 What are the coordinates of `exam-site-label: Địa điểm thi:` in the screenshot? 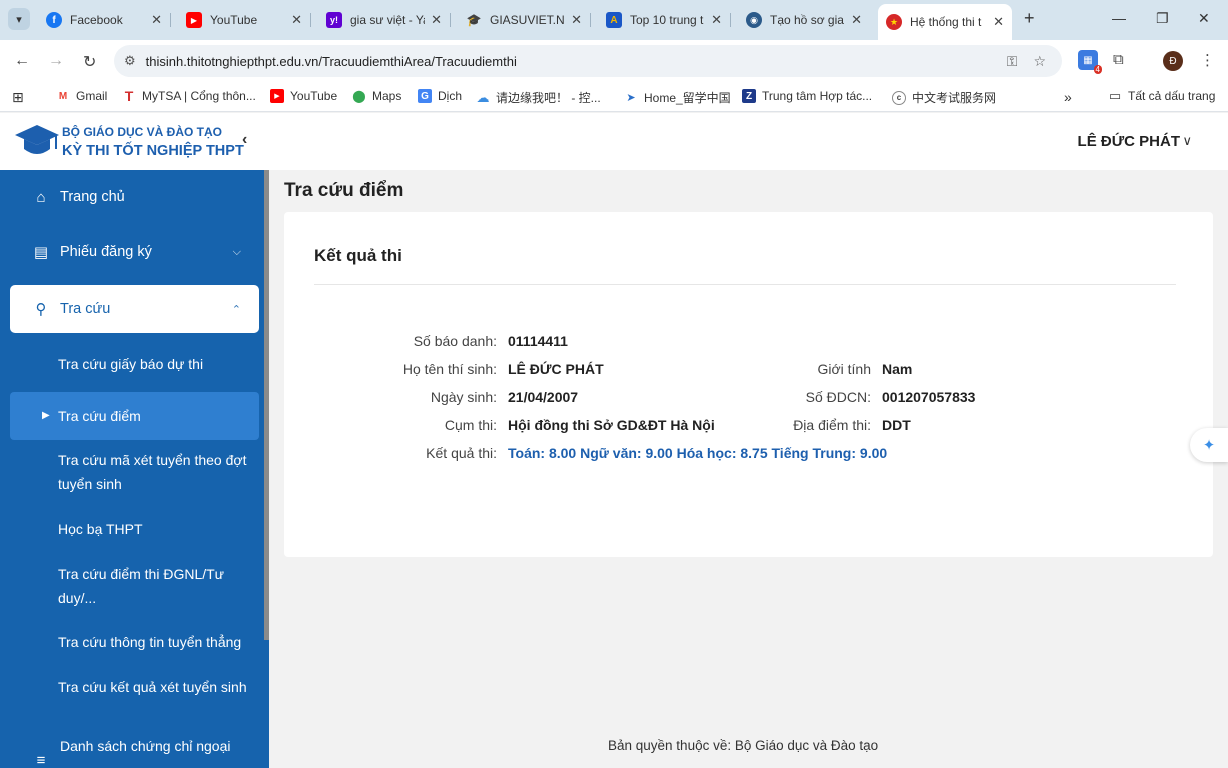 It's located at (832, 425).